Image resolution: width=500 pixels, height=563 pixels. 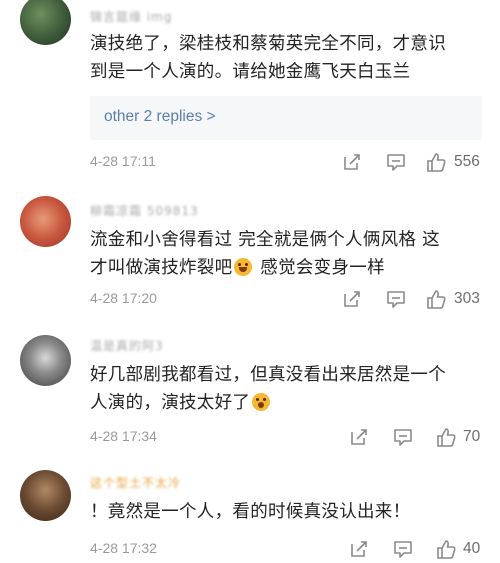 I want to click on comment-time: 4-28 17:32, so click(x=123, y=548).